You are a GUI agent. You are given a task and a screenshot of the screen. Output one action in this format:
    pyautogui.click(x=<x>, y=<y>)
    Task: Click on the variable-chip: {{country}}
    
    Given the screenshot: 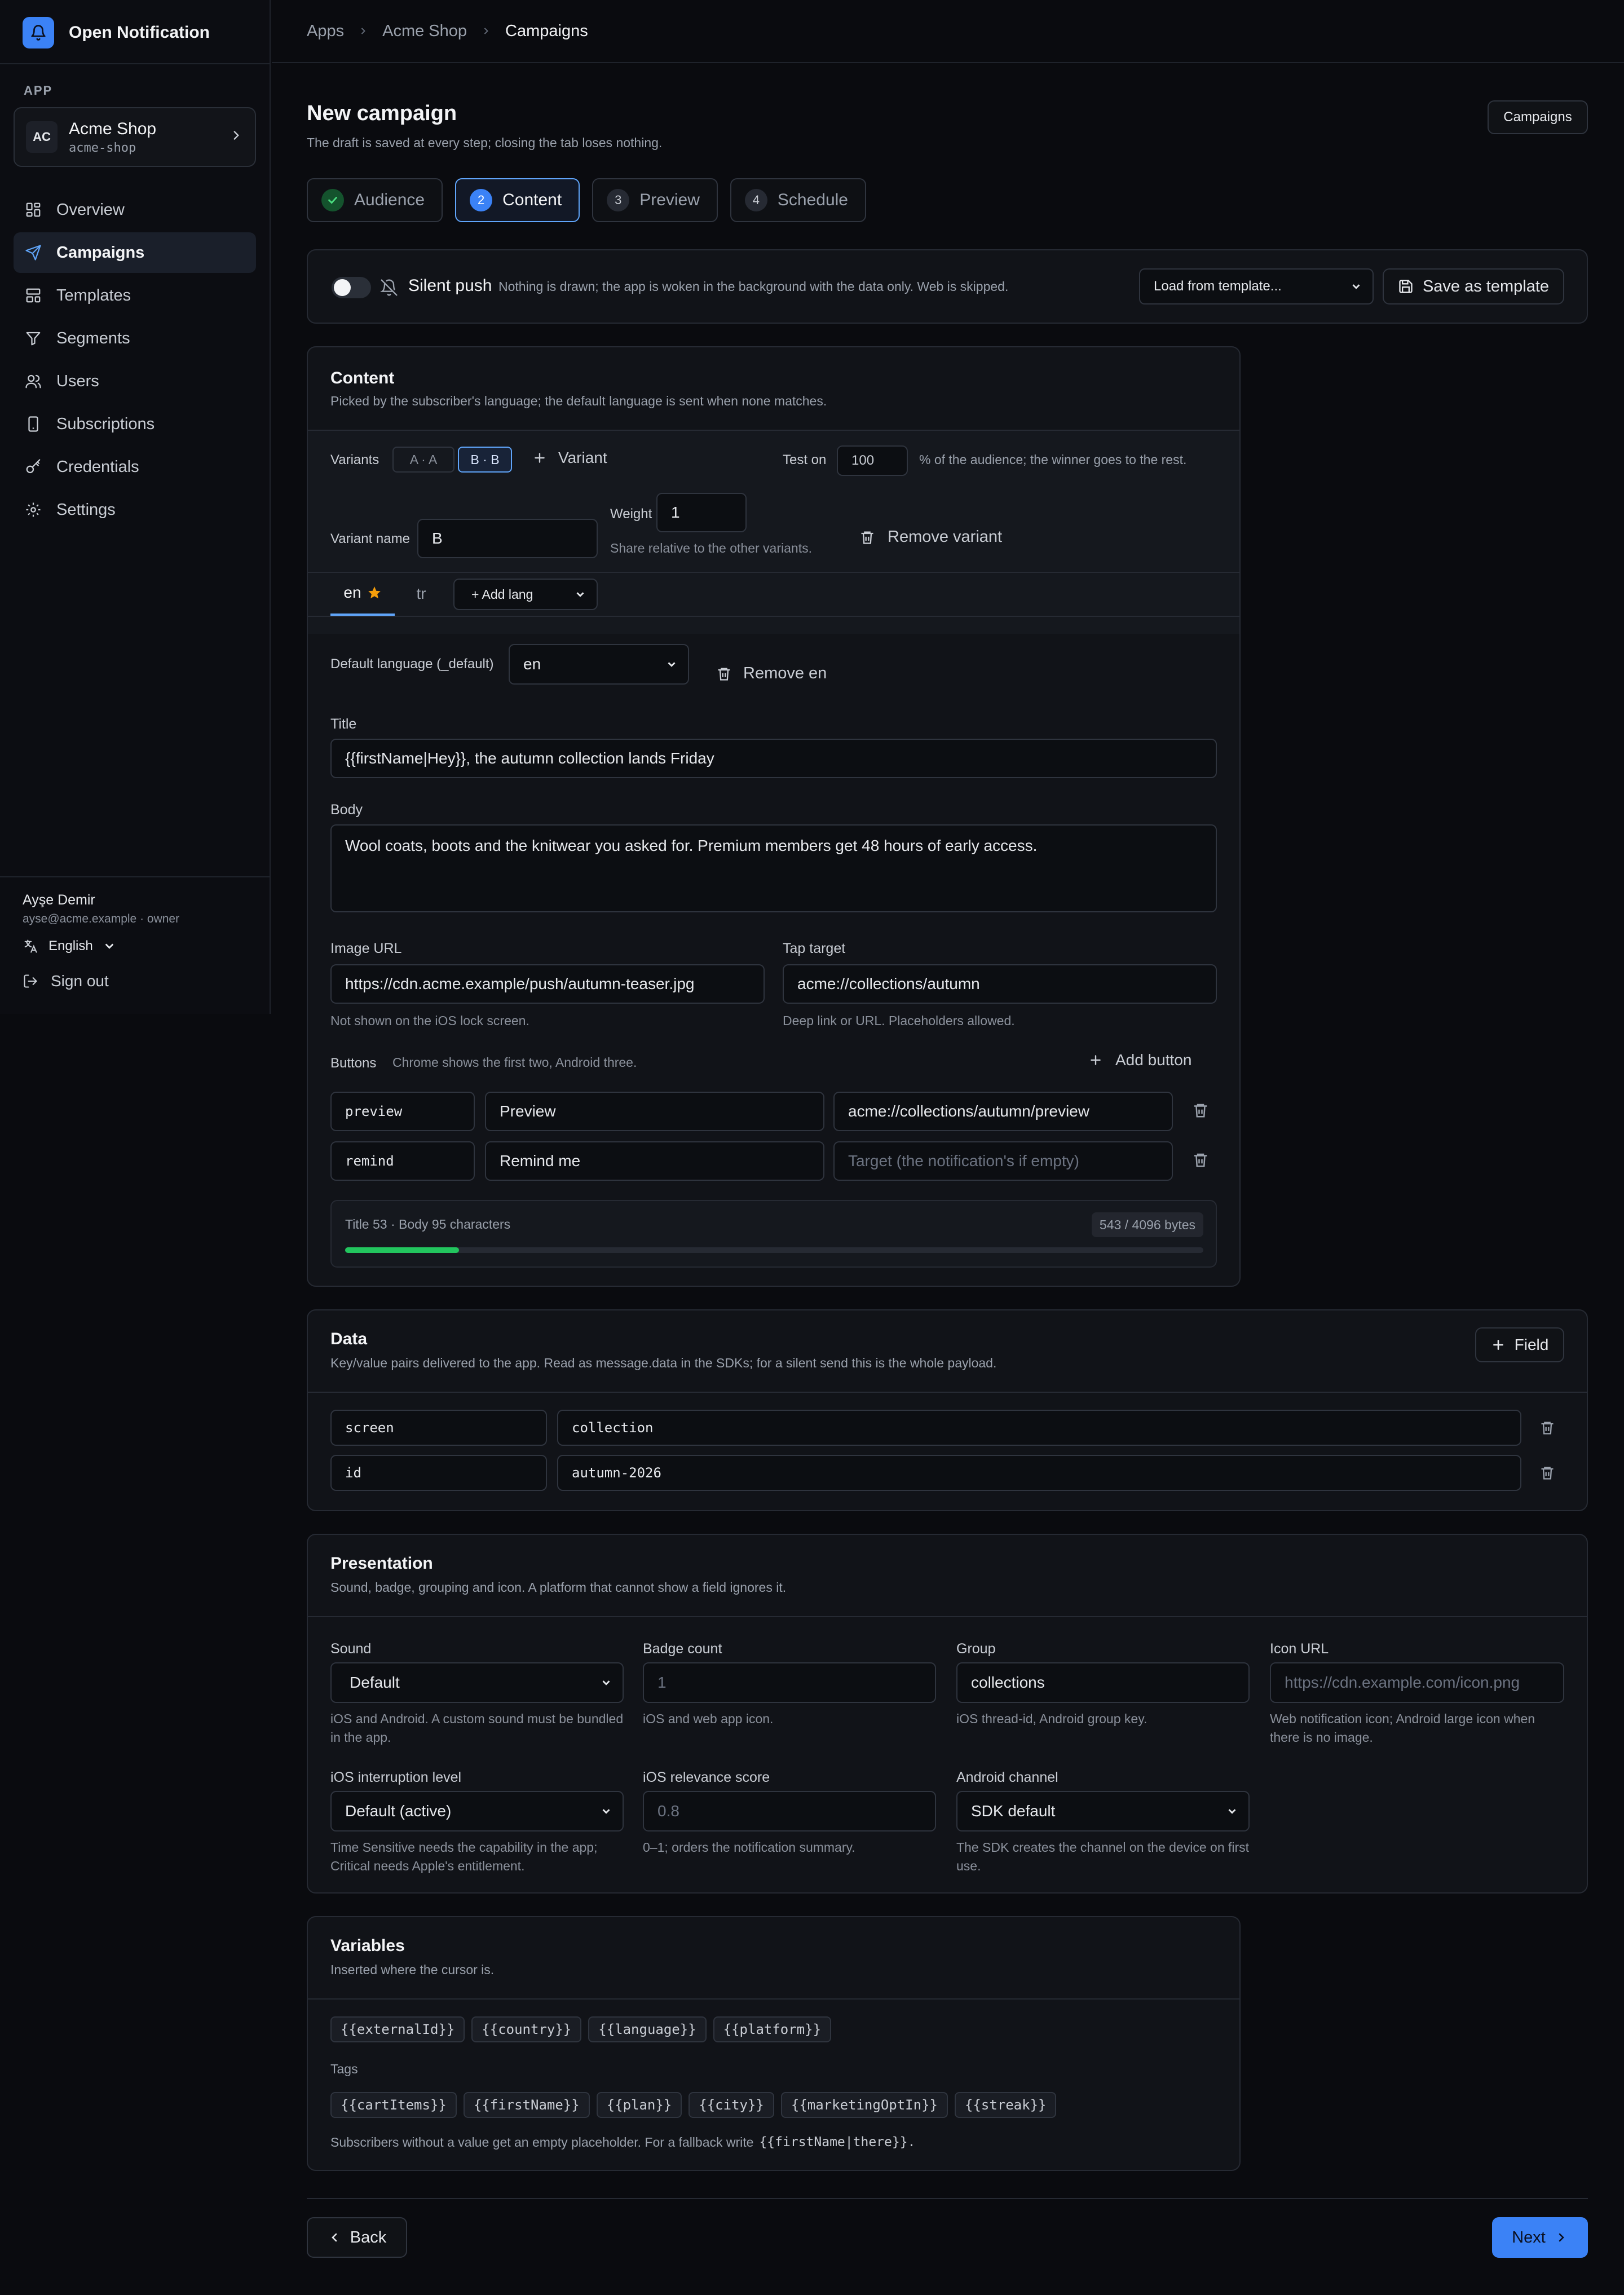 What is the action you would take?
    pyautogui.click(x=526, y=2029)
    